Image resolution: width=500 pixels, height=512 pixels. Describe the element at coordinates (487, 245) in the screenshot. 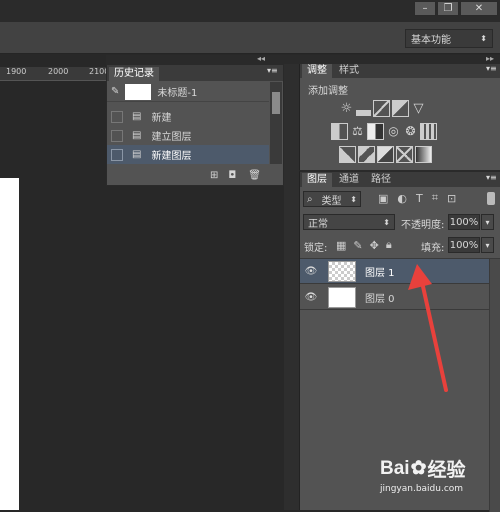

I see `fill-dropdown: ▾` at that location.